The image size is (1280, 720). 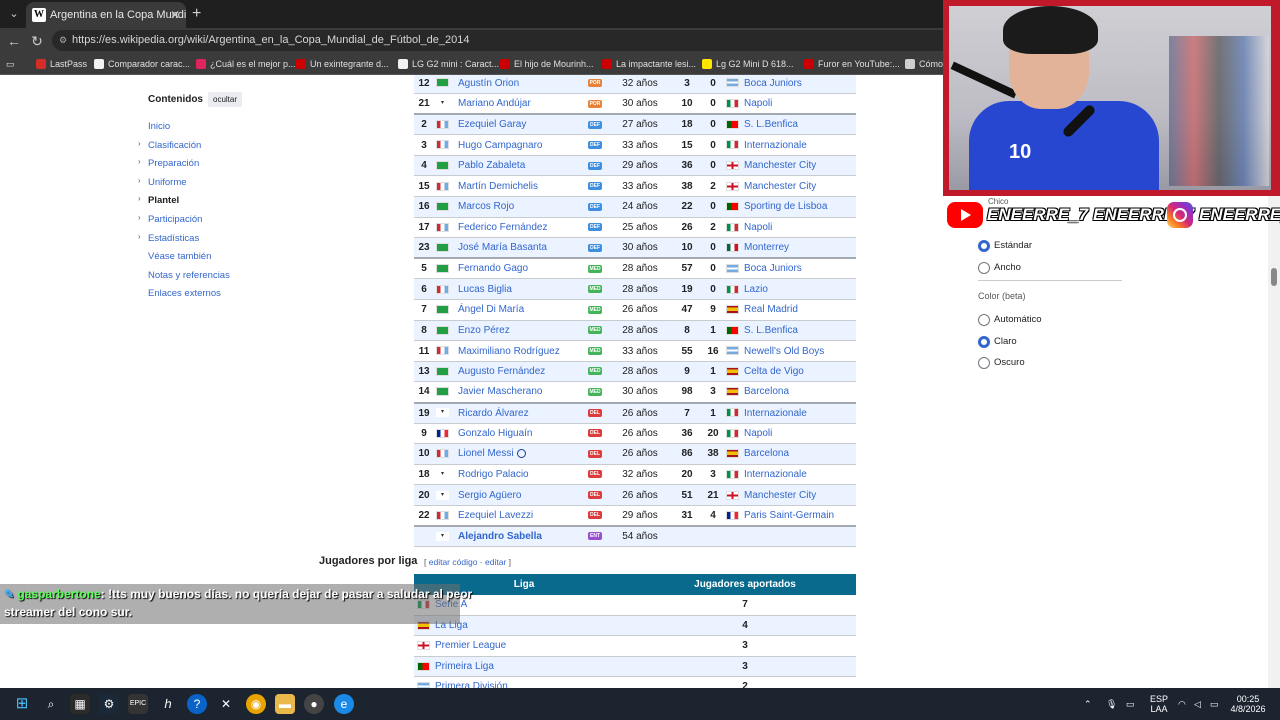 I want to click on player-name-link: Sergio Agüero, so click(x=518, y=495).